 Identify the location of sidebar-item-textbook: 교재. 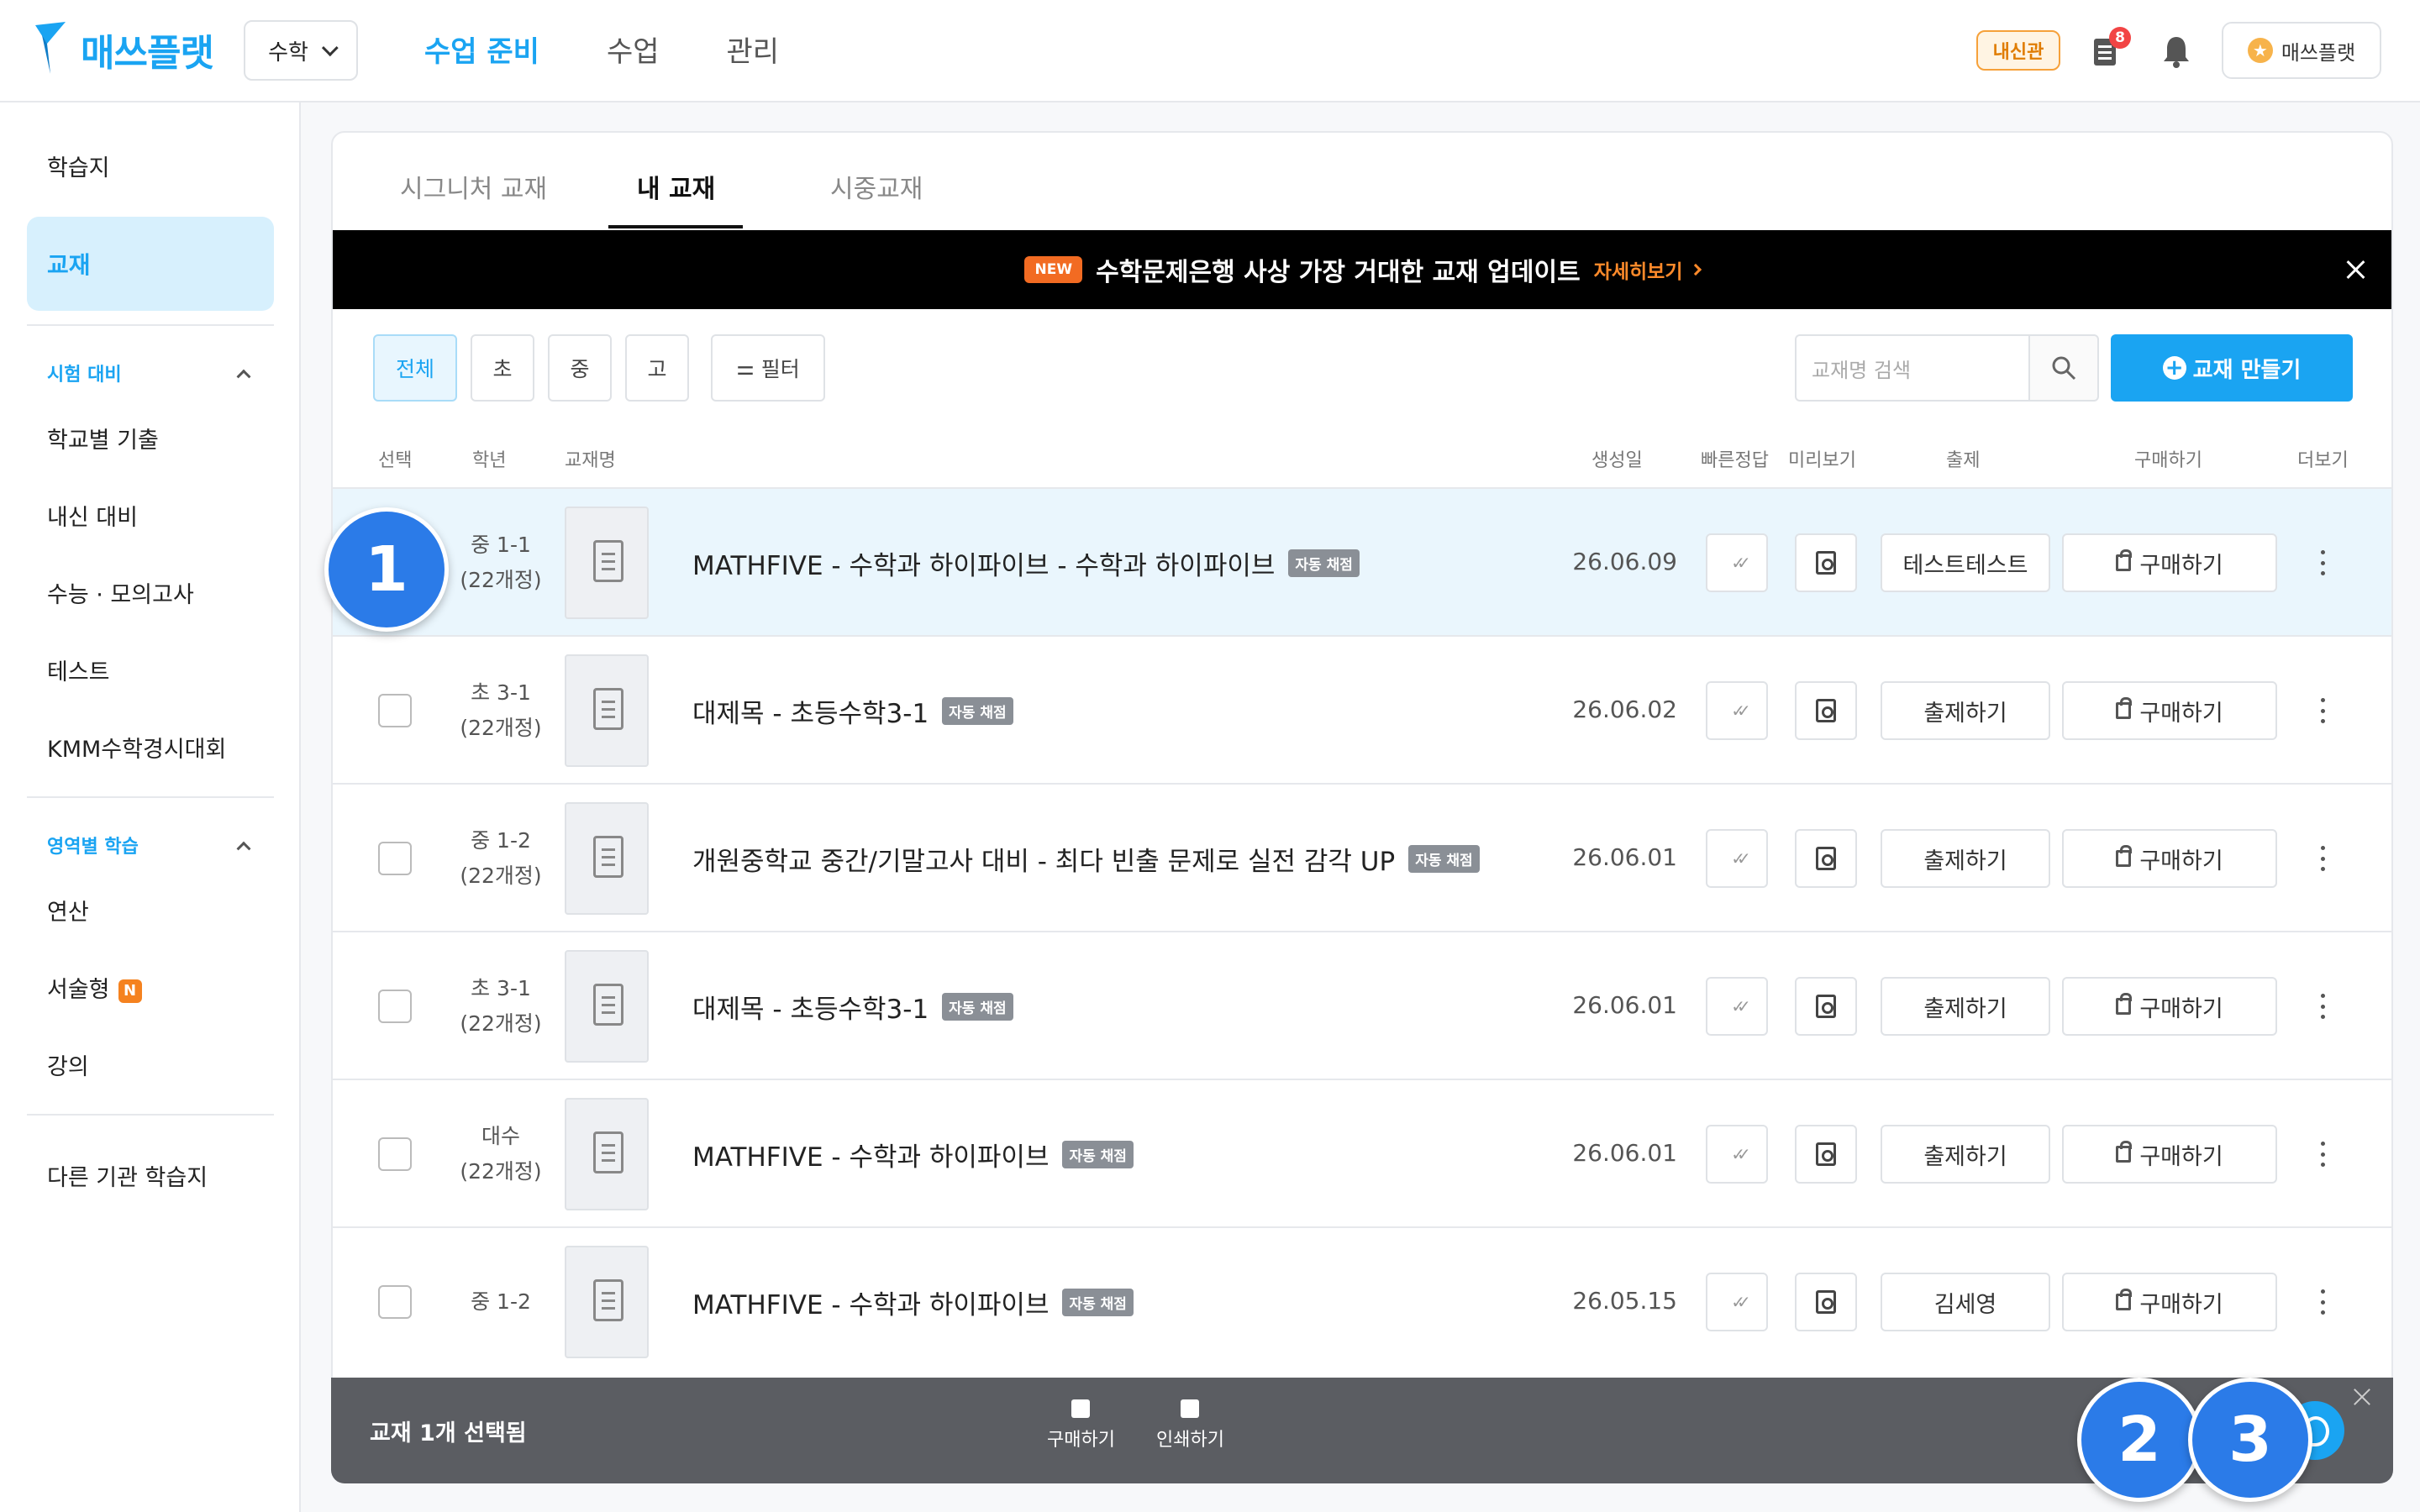
(150, 264).